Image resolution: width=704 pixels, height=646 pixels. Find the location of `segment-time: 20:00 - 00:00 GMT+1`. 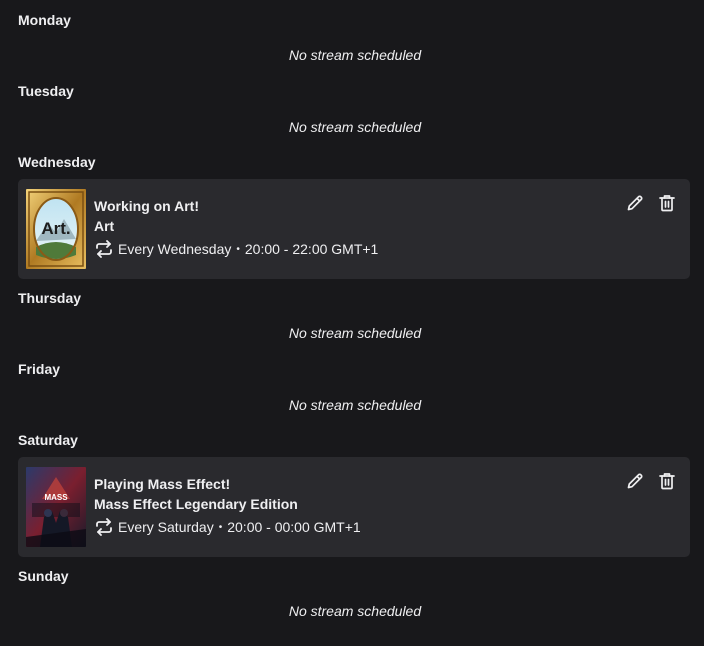

segment-time: 20:00 - 00:00 GMT+1 is located at coordinates (294, 527).